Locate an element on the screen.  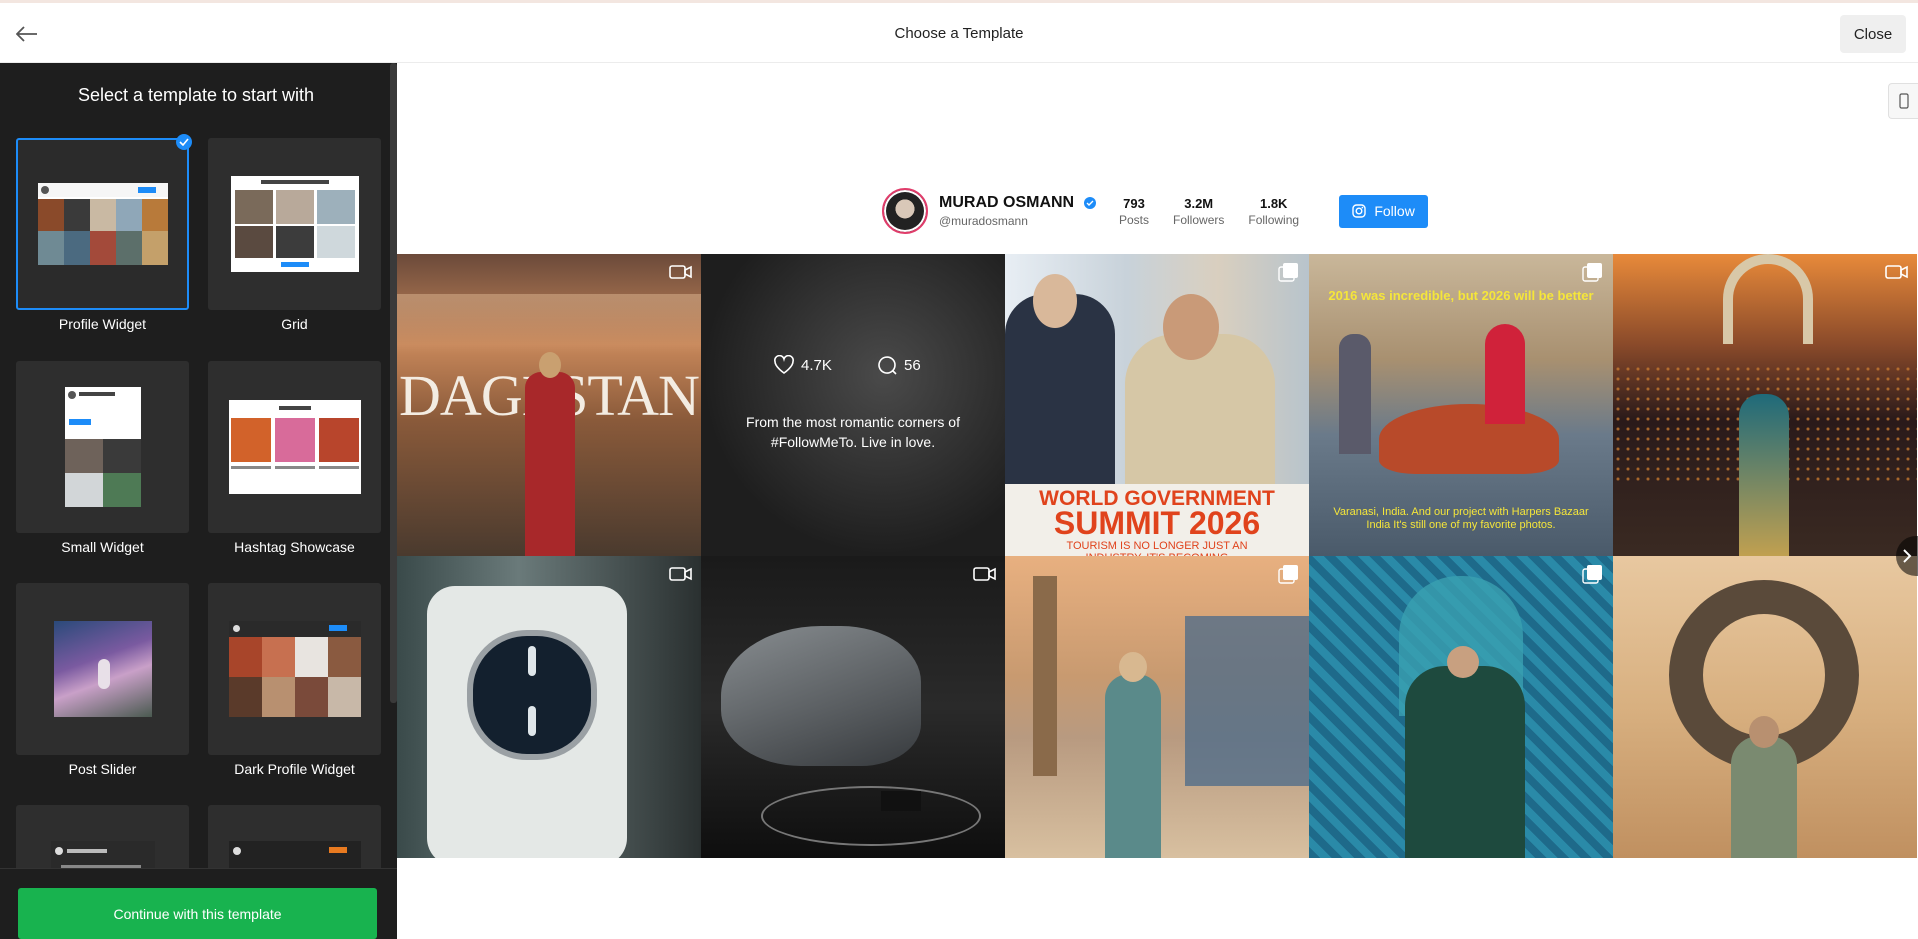
sidebar-heading: Select a template to start with is located at coordinates (196, 95).